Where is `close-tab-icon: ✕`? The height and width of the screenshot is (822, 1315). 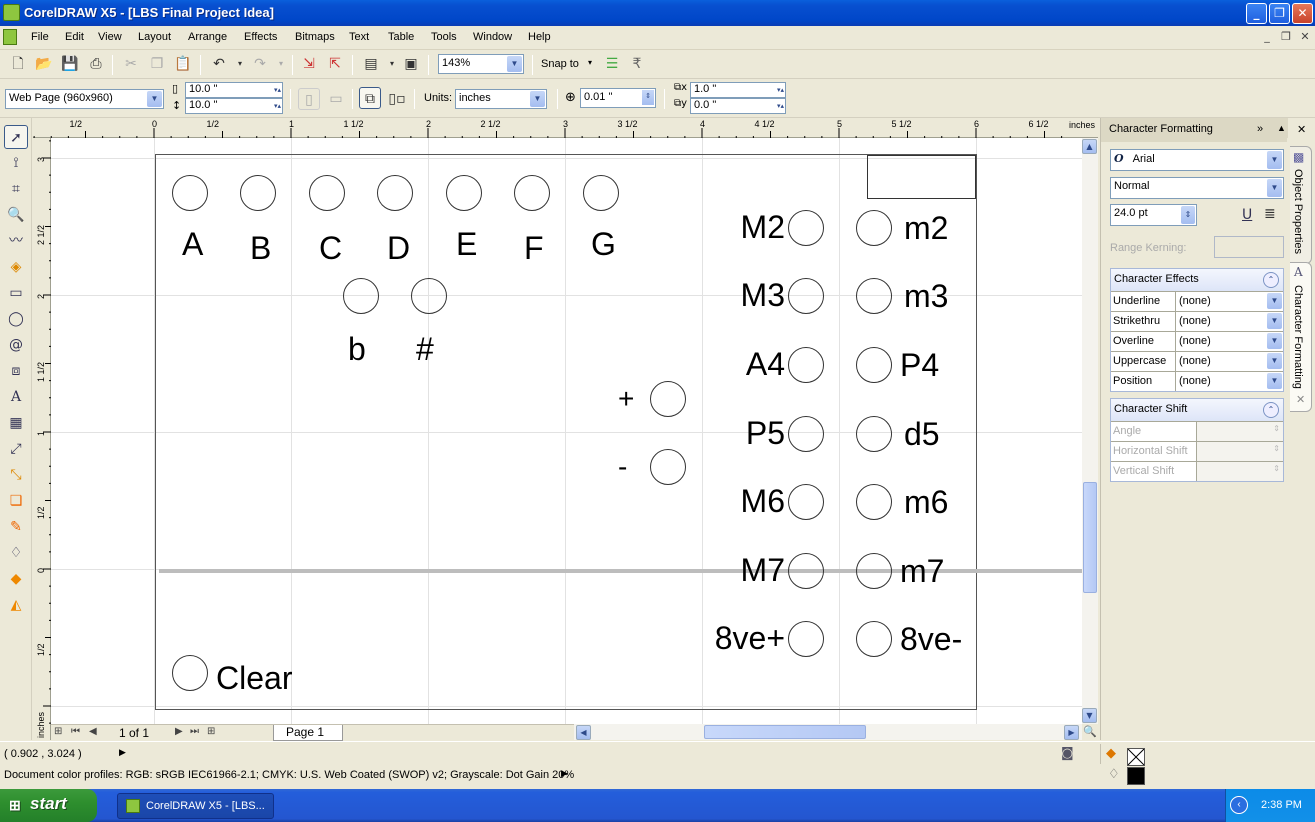
close-tab-icon: ✕ is located at coordinates (1300, 399).